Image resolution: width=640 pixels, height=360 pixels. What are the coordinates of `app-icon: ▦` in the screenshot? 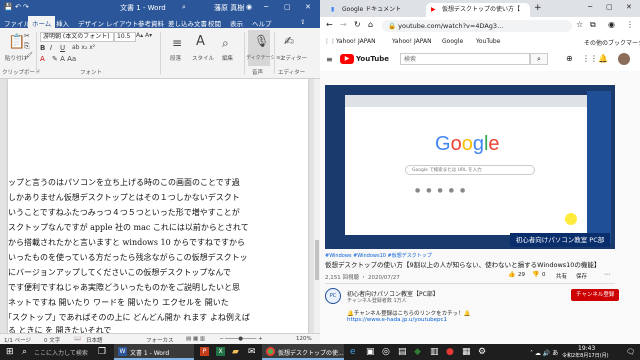 It's located at (466, 352).